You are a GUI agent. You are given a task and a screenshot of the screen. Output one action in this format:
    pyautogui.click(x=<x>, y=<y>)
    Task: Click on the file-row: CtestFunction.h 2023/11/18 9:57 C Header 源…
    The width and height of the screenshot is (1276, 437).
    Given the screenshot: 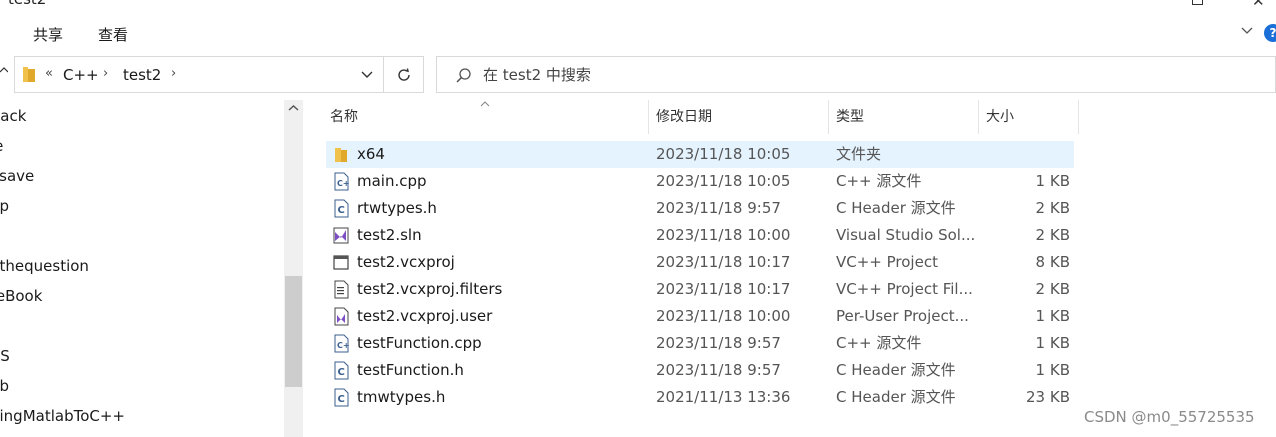 What is the action you would take?
    pyautogui.click(x=700, y=370)
    